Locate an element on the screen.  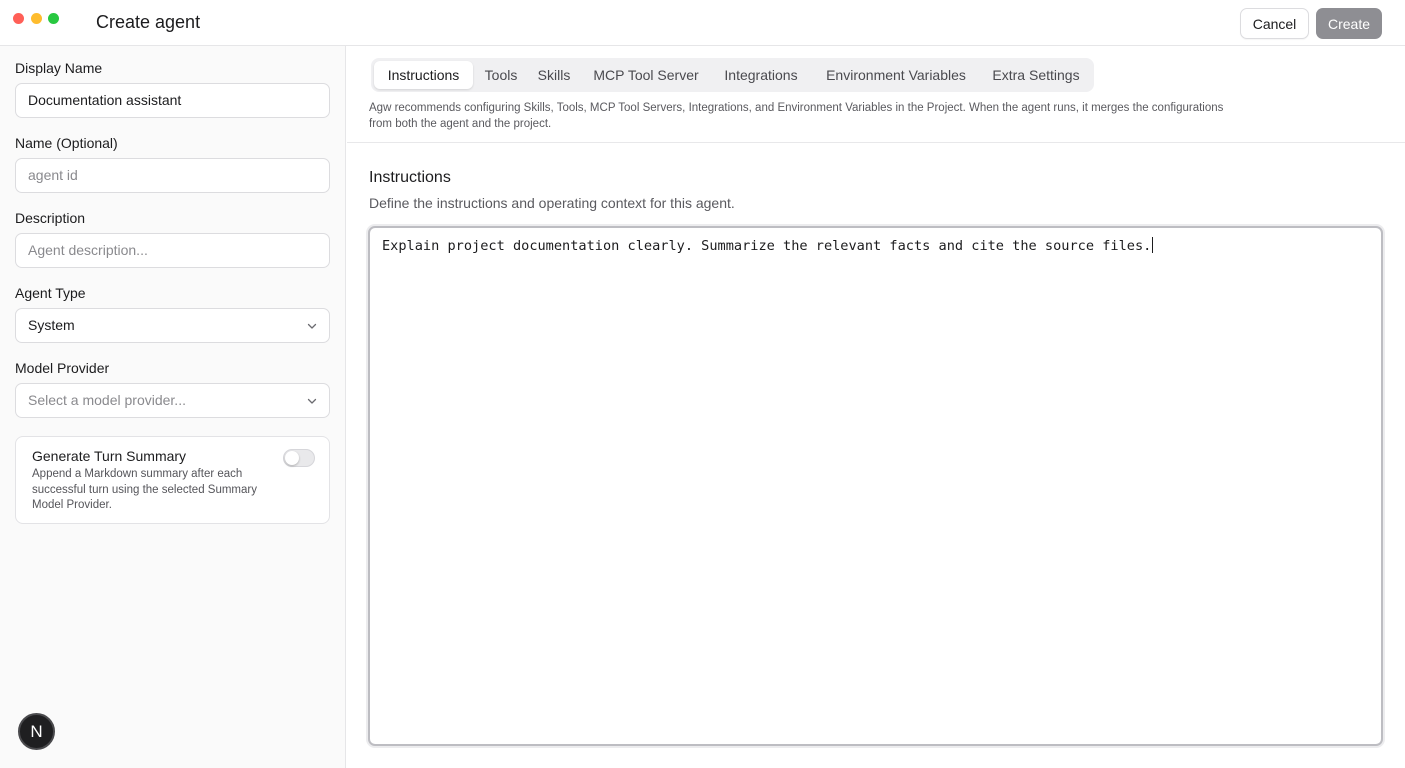
tab-instructions: Instructions is located at coordinates (423, 75).